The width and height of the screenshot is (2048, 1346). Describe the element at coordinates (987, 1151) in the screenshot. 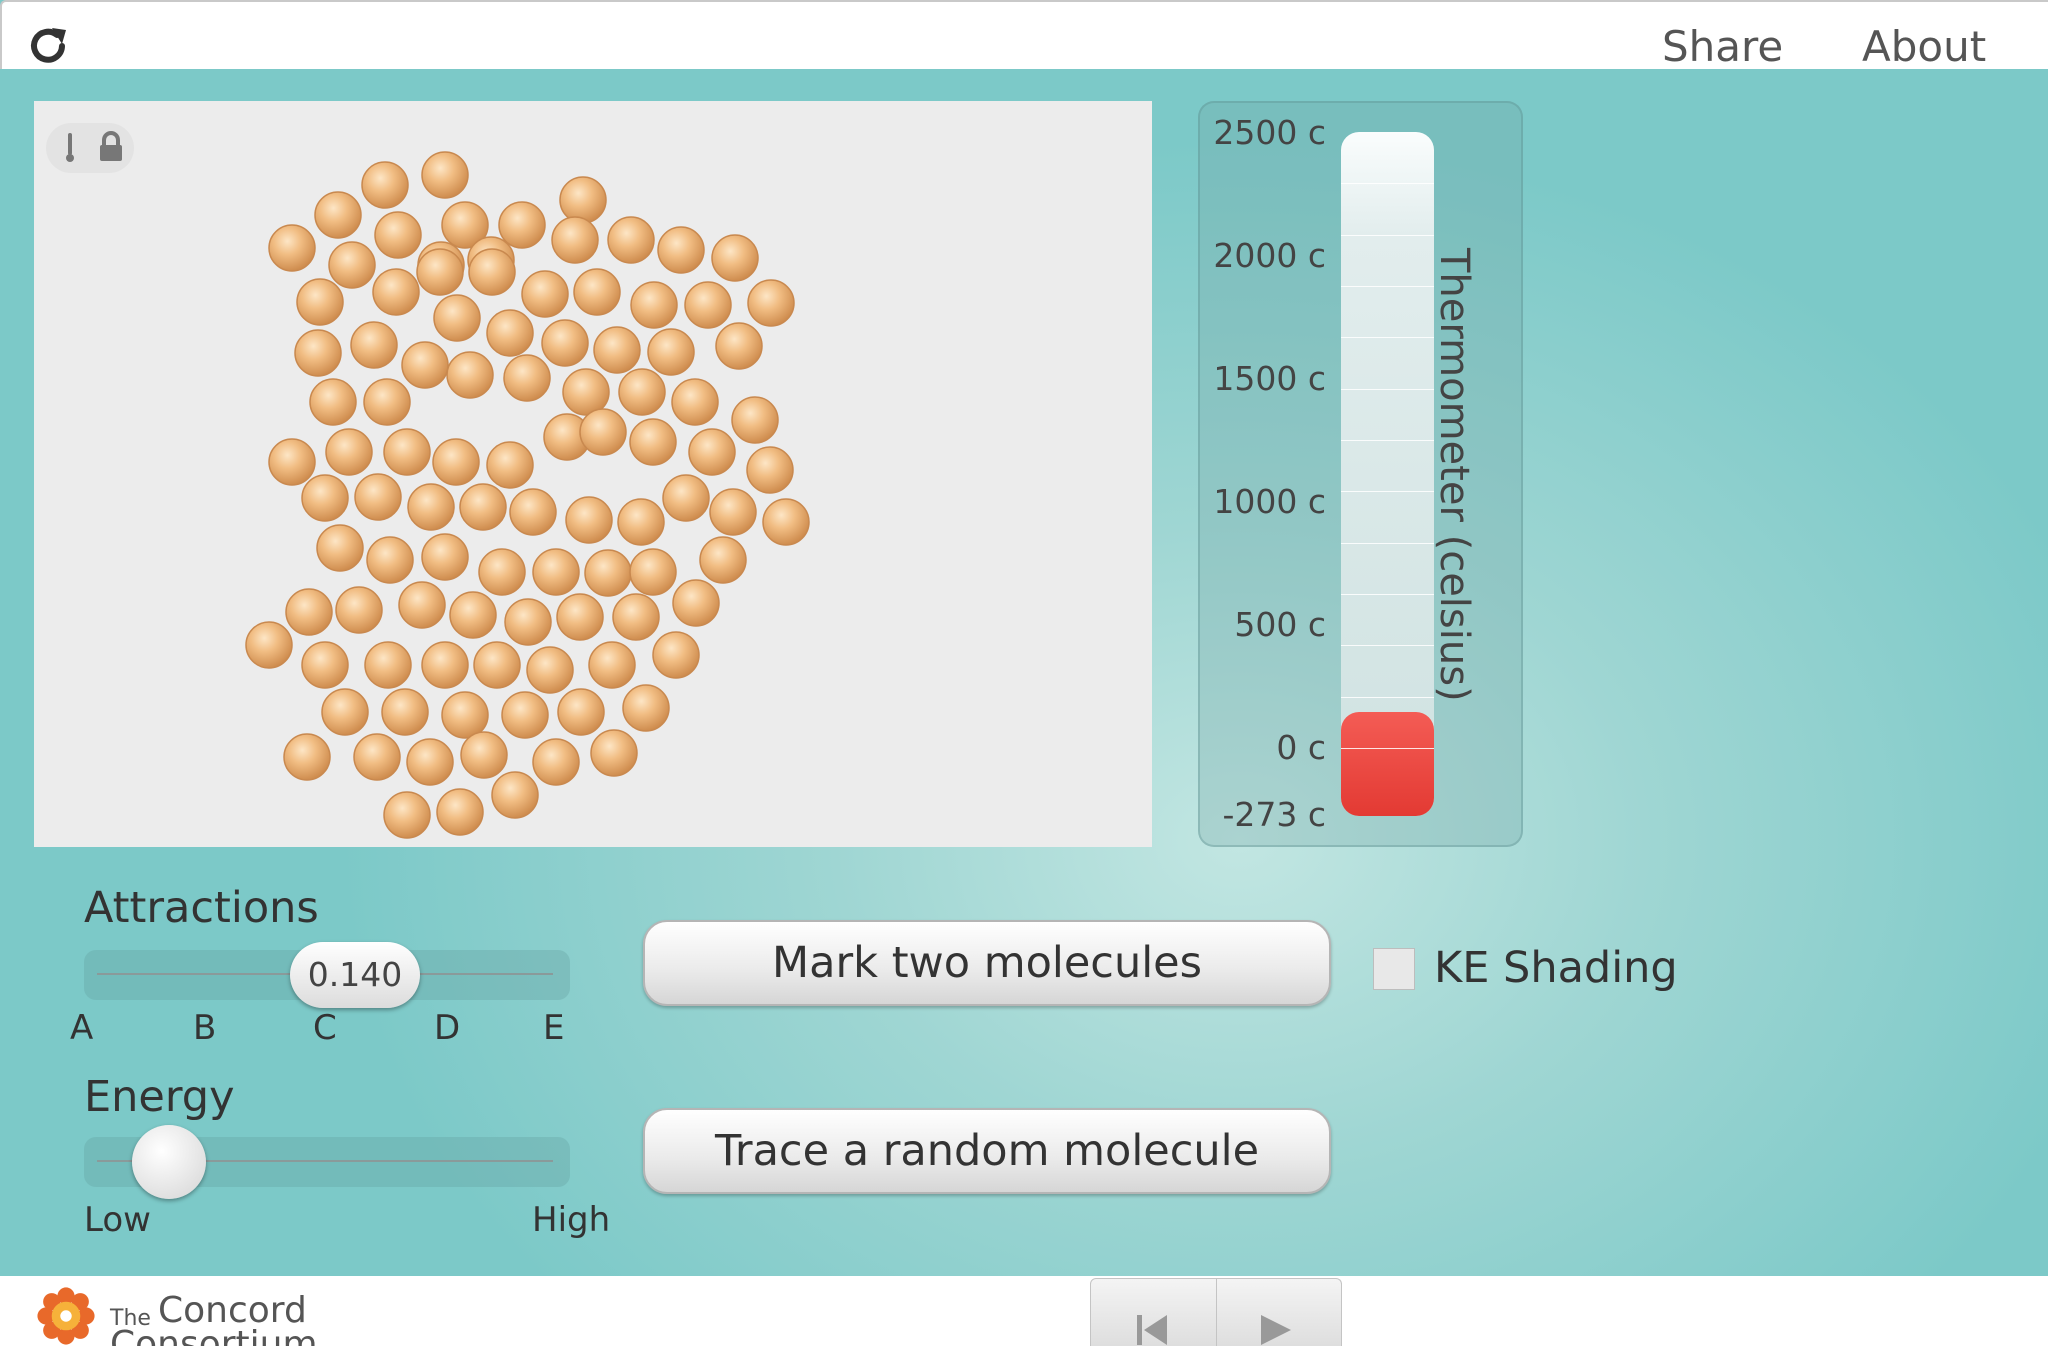

I see `trace-random-molecule-button: Trace a random molecule` at that location.